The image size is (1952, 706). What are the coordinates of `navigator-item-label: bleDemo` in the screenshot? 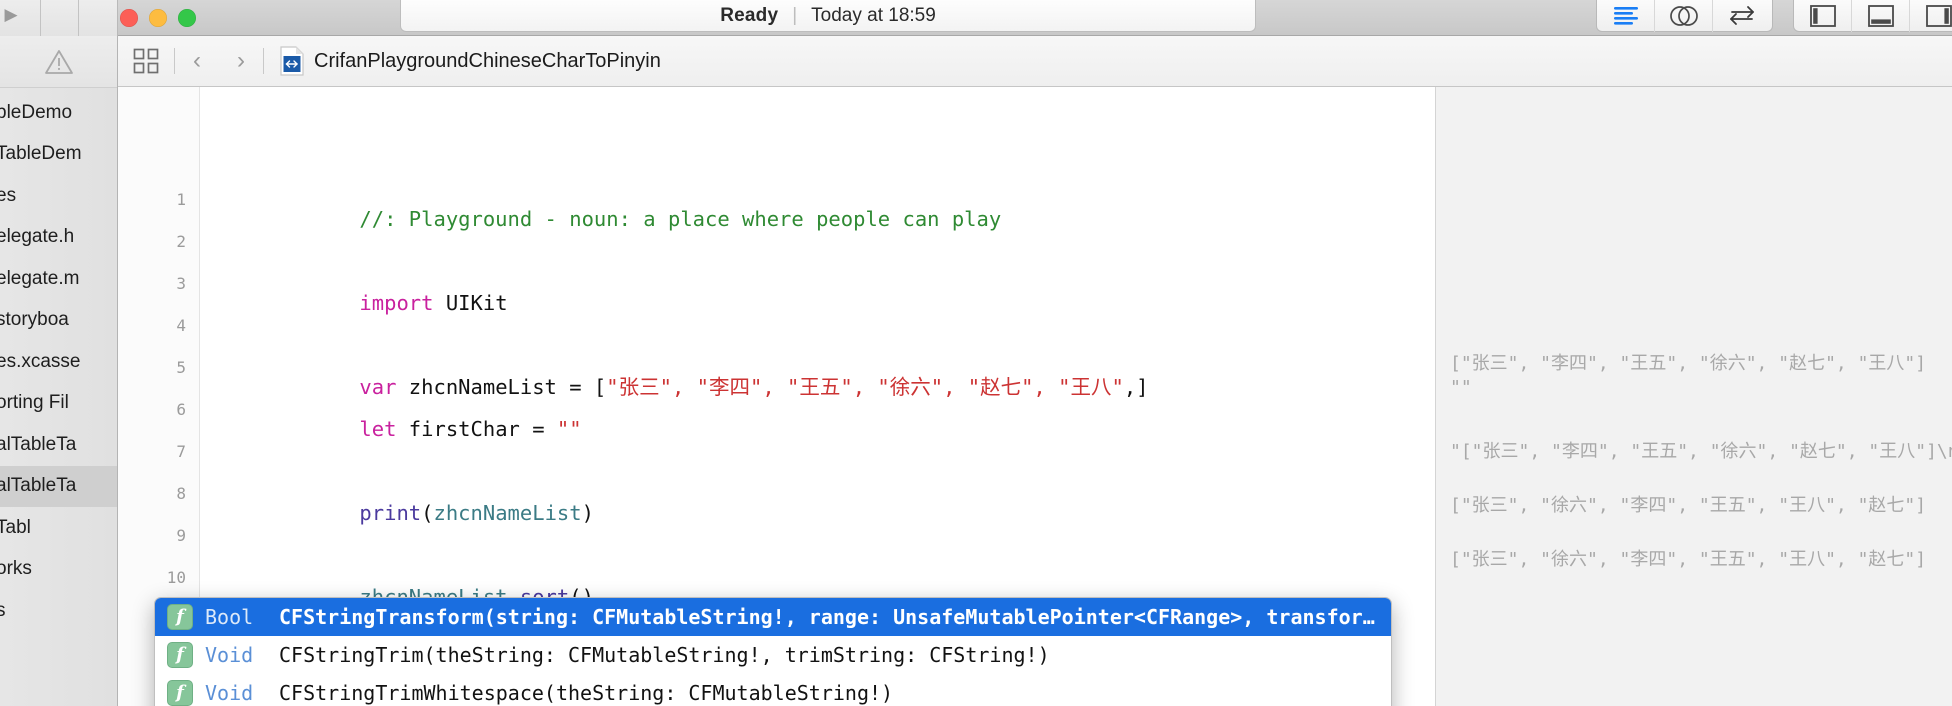 It's located at (36, 112).